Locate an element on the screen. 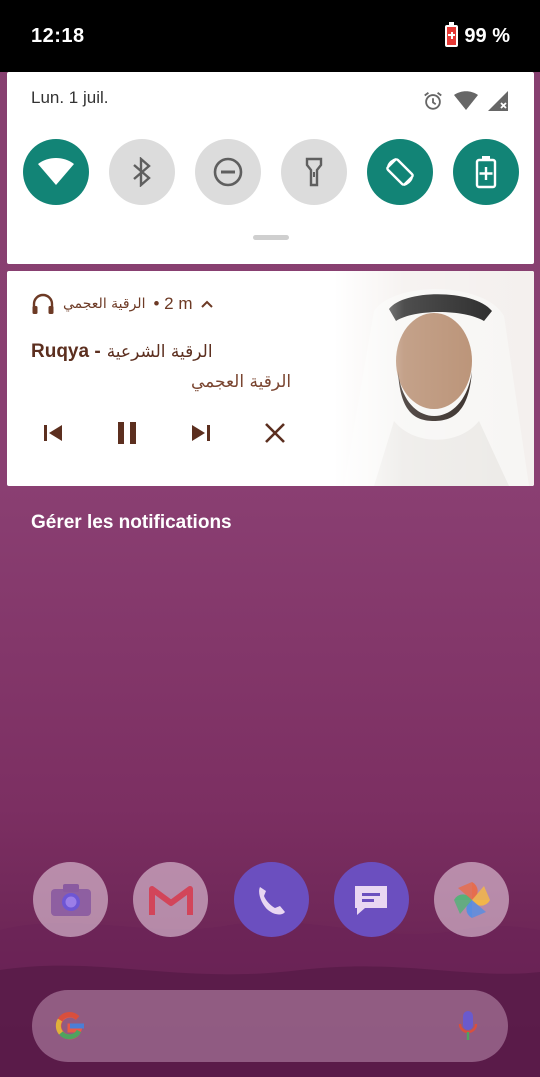 Image resolution: width=540 pixels, height=1077 pixels. photos-icon is located at coordinates (471, 899).